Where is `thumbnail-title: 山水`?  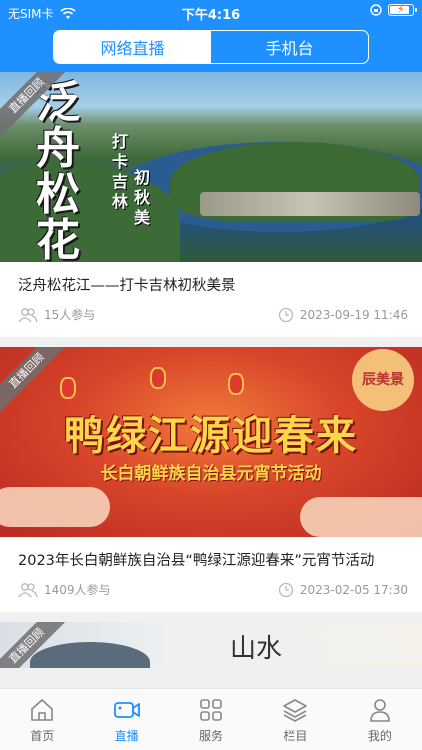
thumbnail-title: 山水 is located at coordinates (256, 649).